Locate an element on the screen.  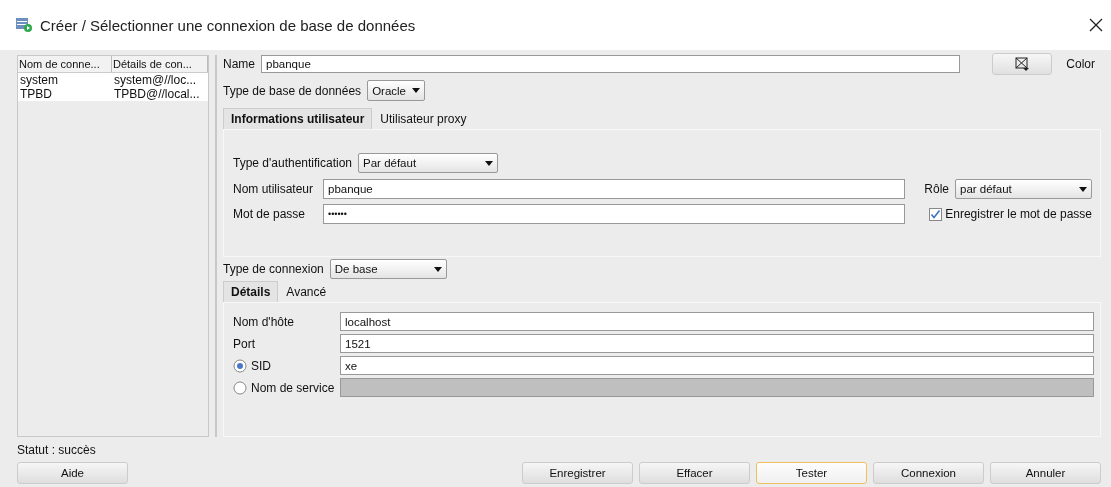
checkbox is located at coordinates (936, 214).